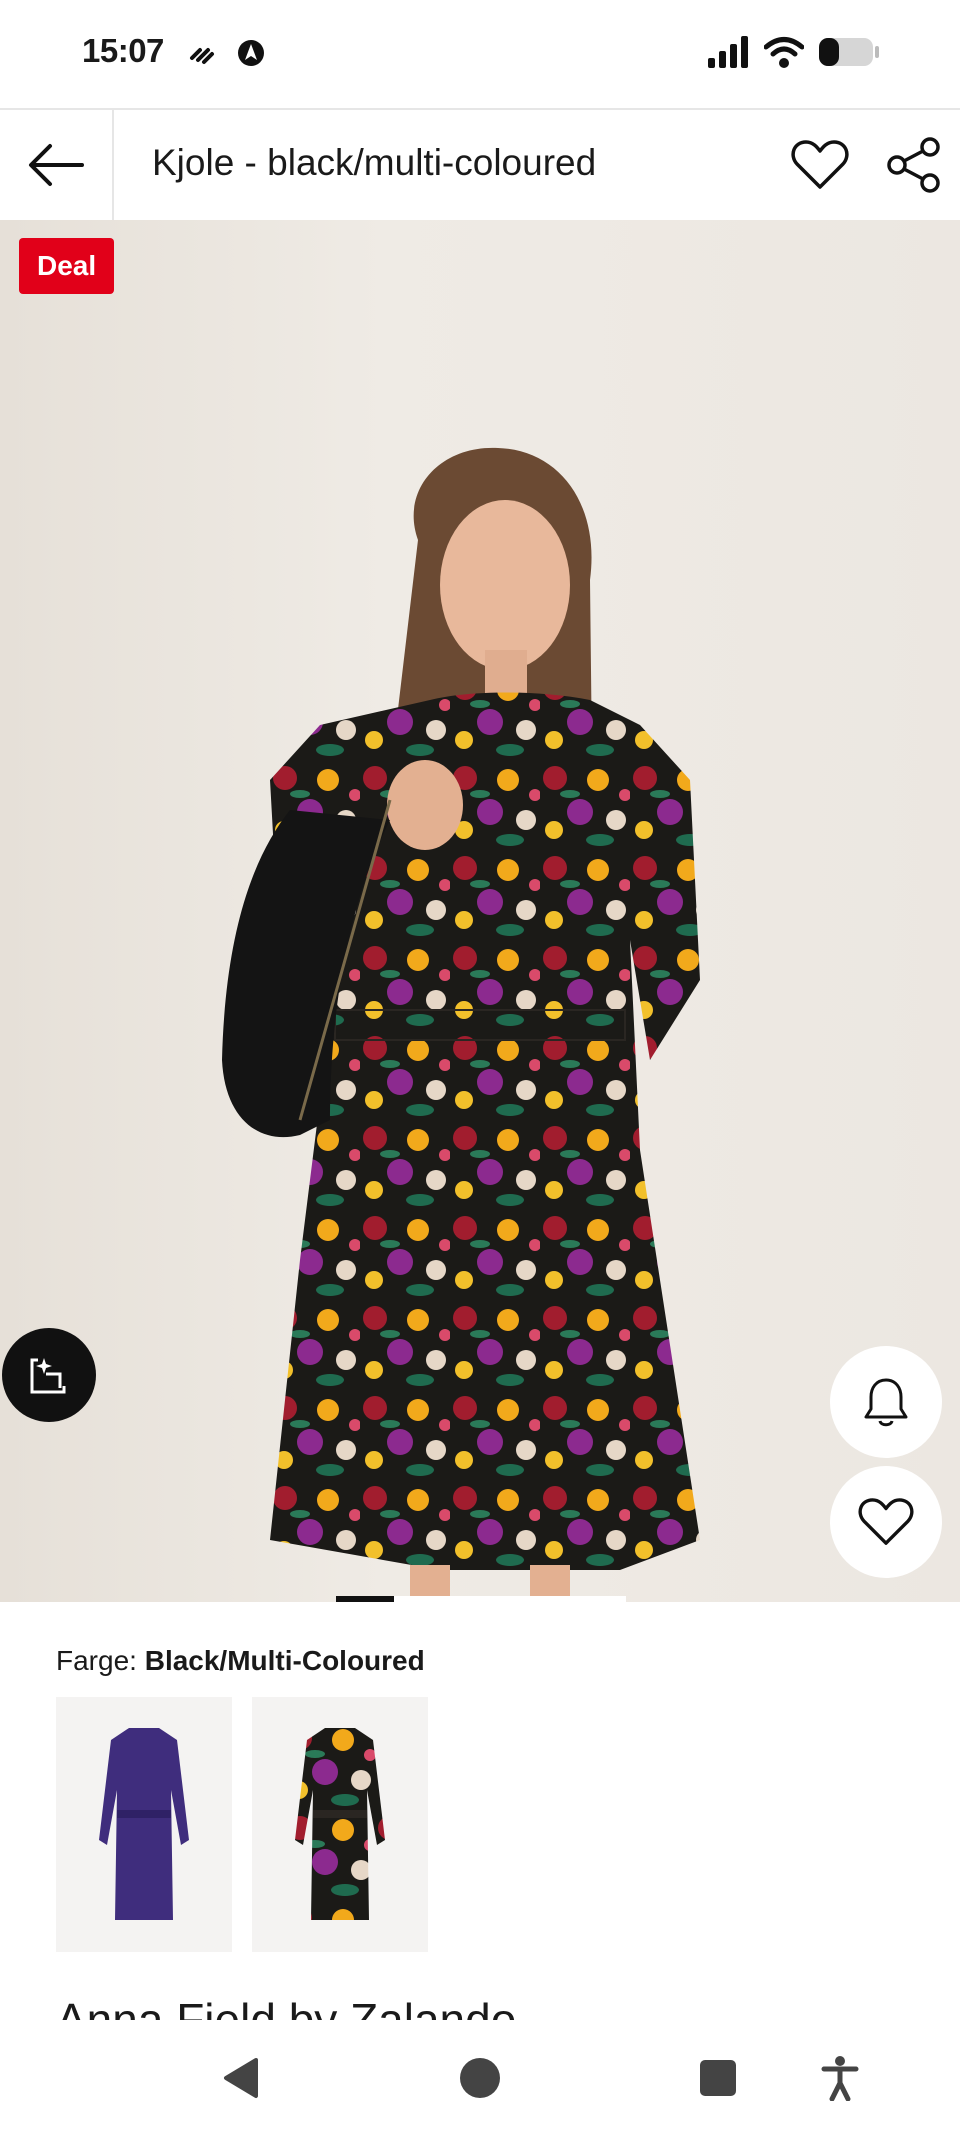 This screenshot has width=960, height=2133. I want to click on bell-icon, so click(886, 1402).